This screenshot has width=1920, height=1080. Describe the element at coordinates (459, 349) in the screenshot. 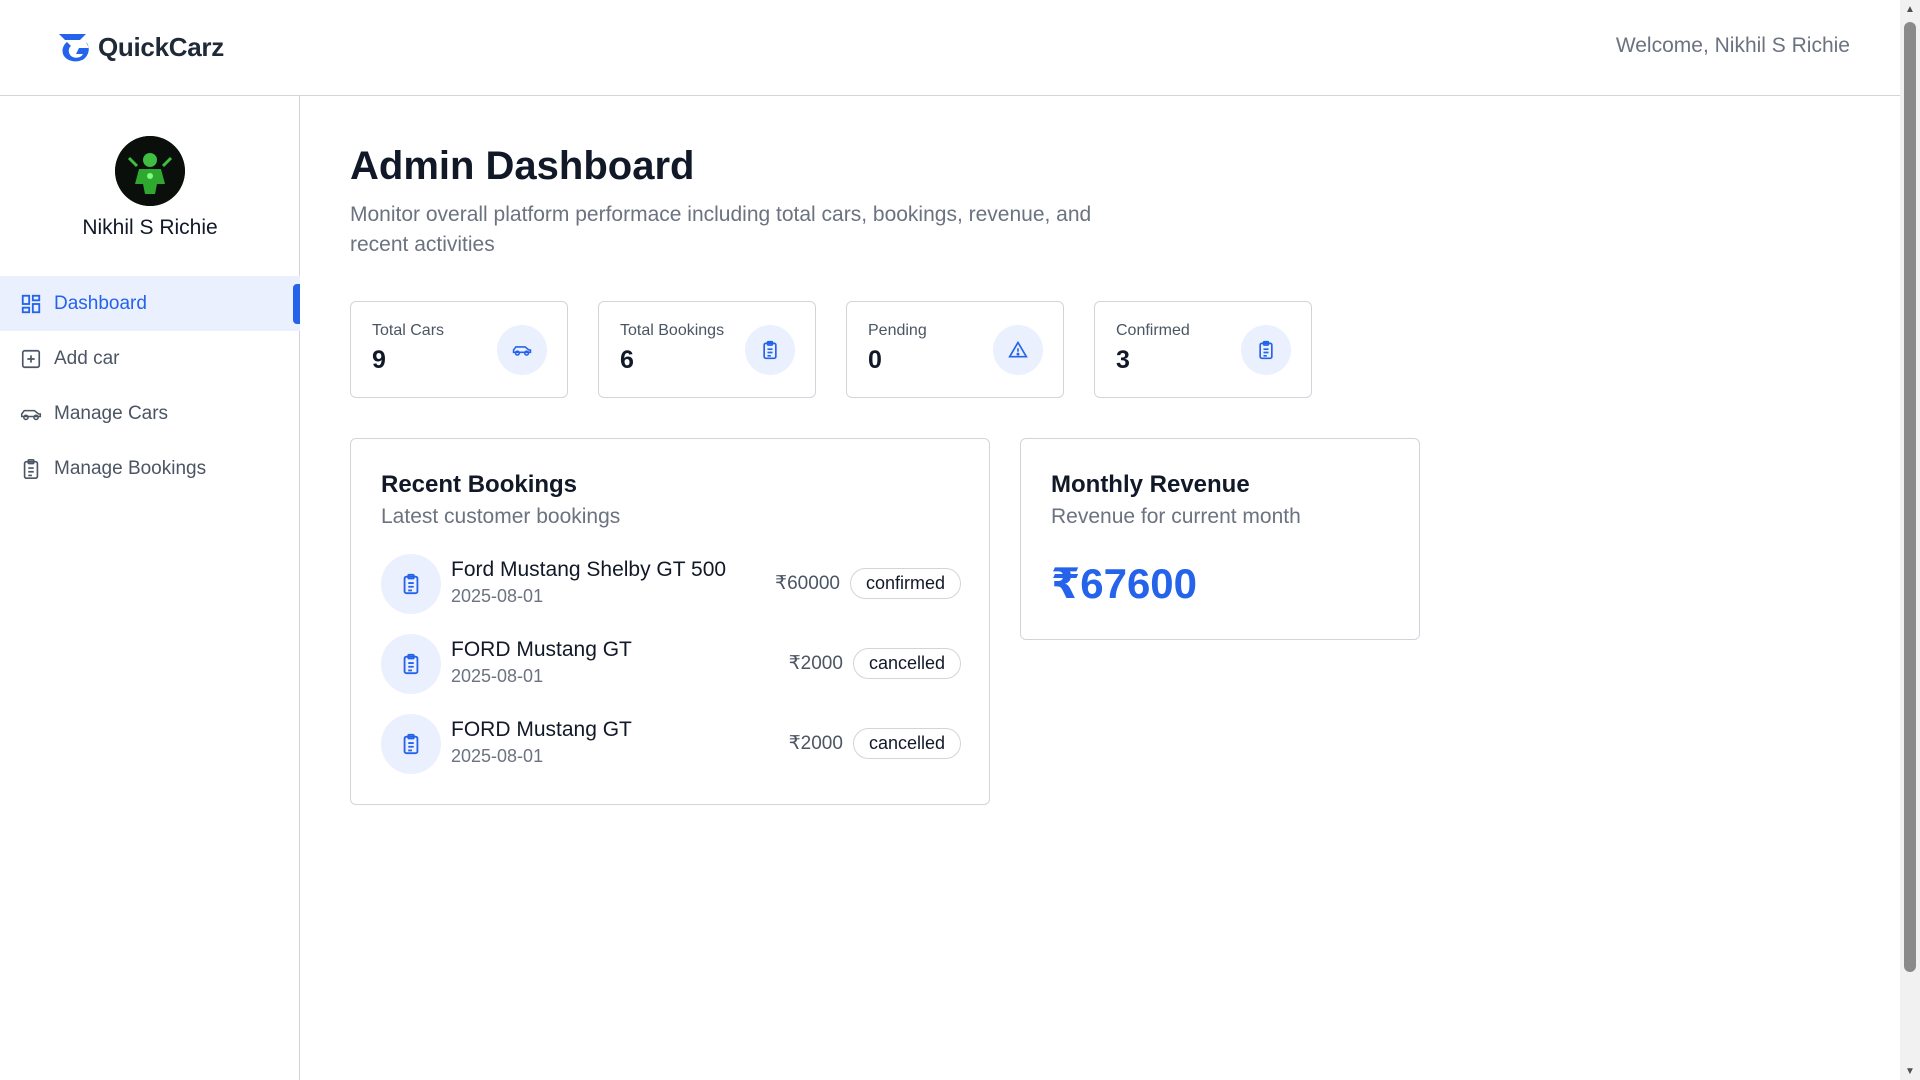

I see `stat-card-total-cars: Total Cars 9` at that location.